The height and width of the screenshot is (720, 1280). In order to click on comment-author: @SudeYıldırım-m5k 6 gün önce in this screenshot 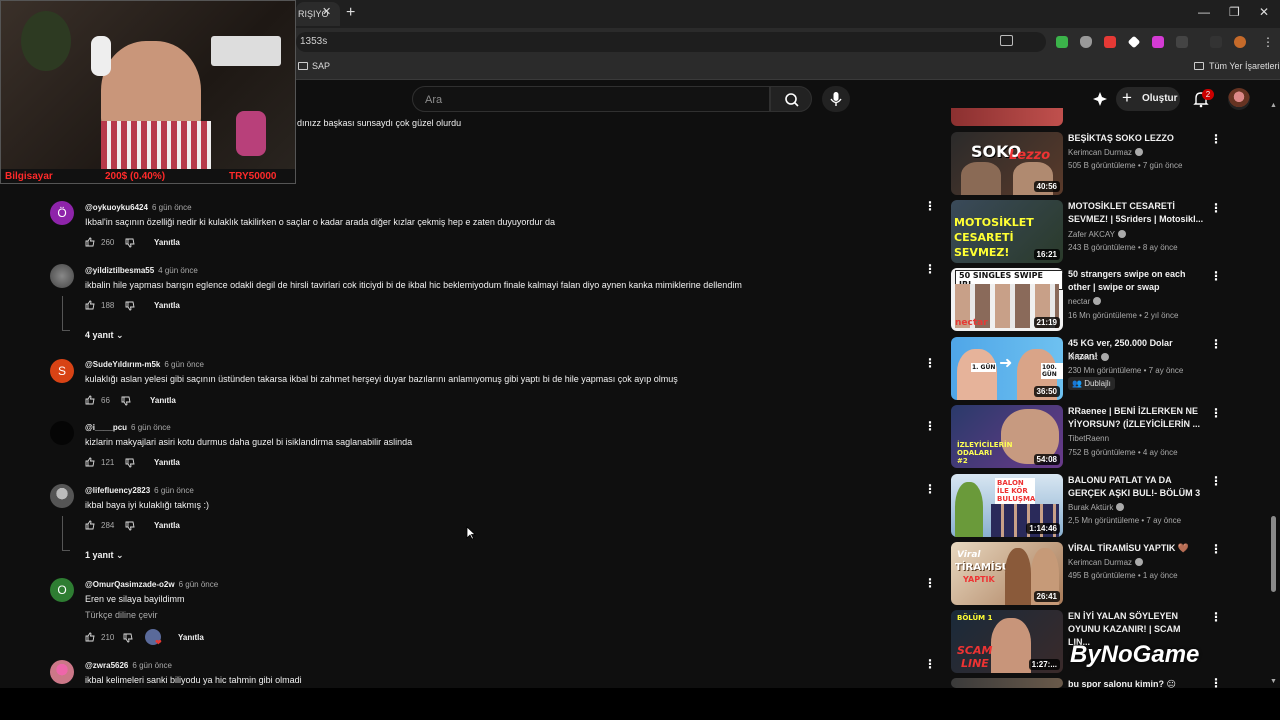, I will do `click(144, 364)`.